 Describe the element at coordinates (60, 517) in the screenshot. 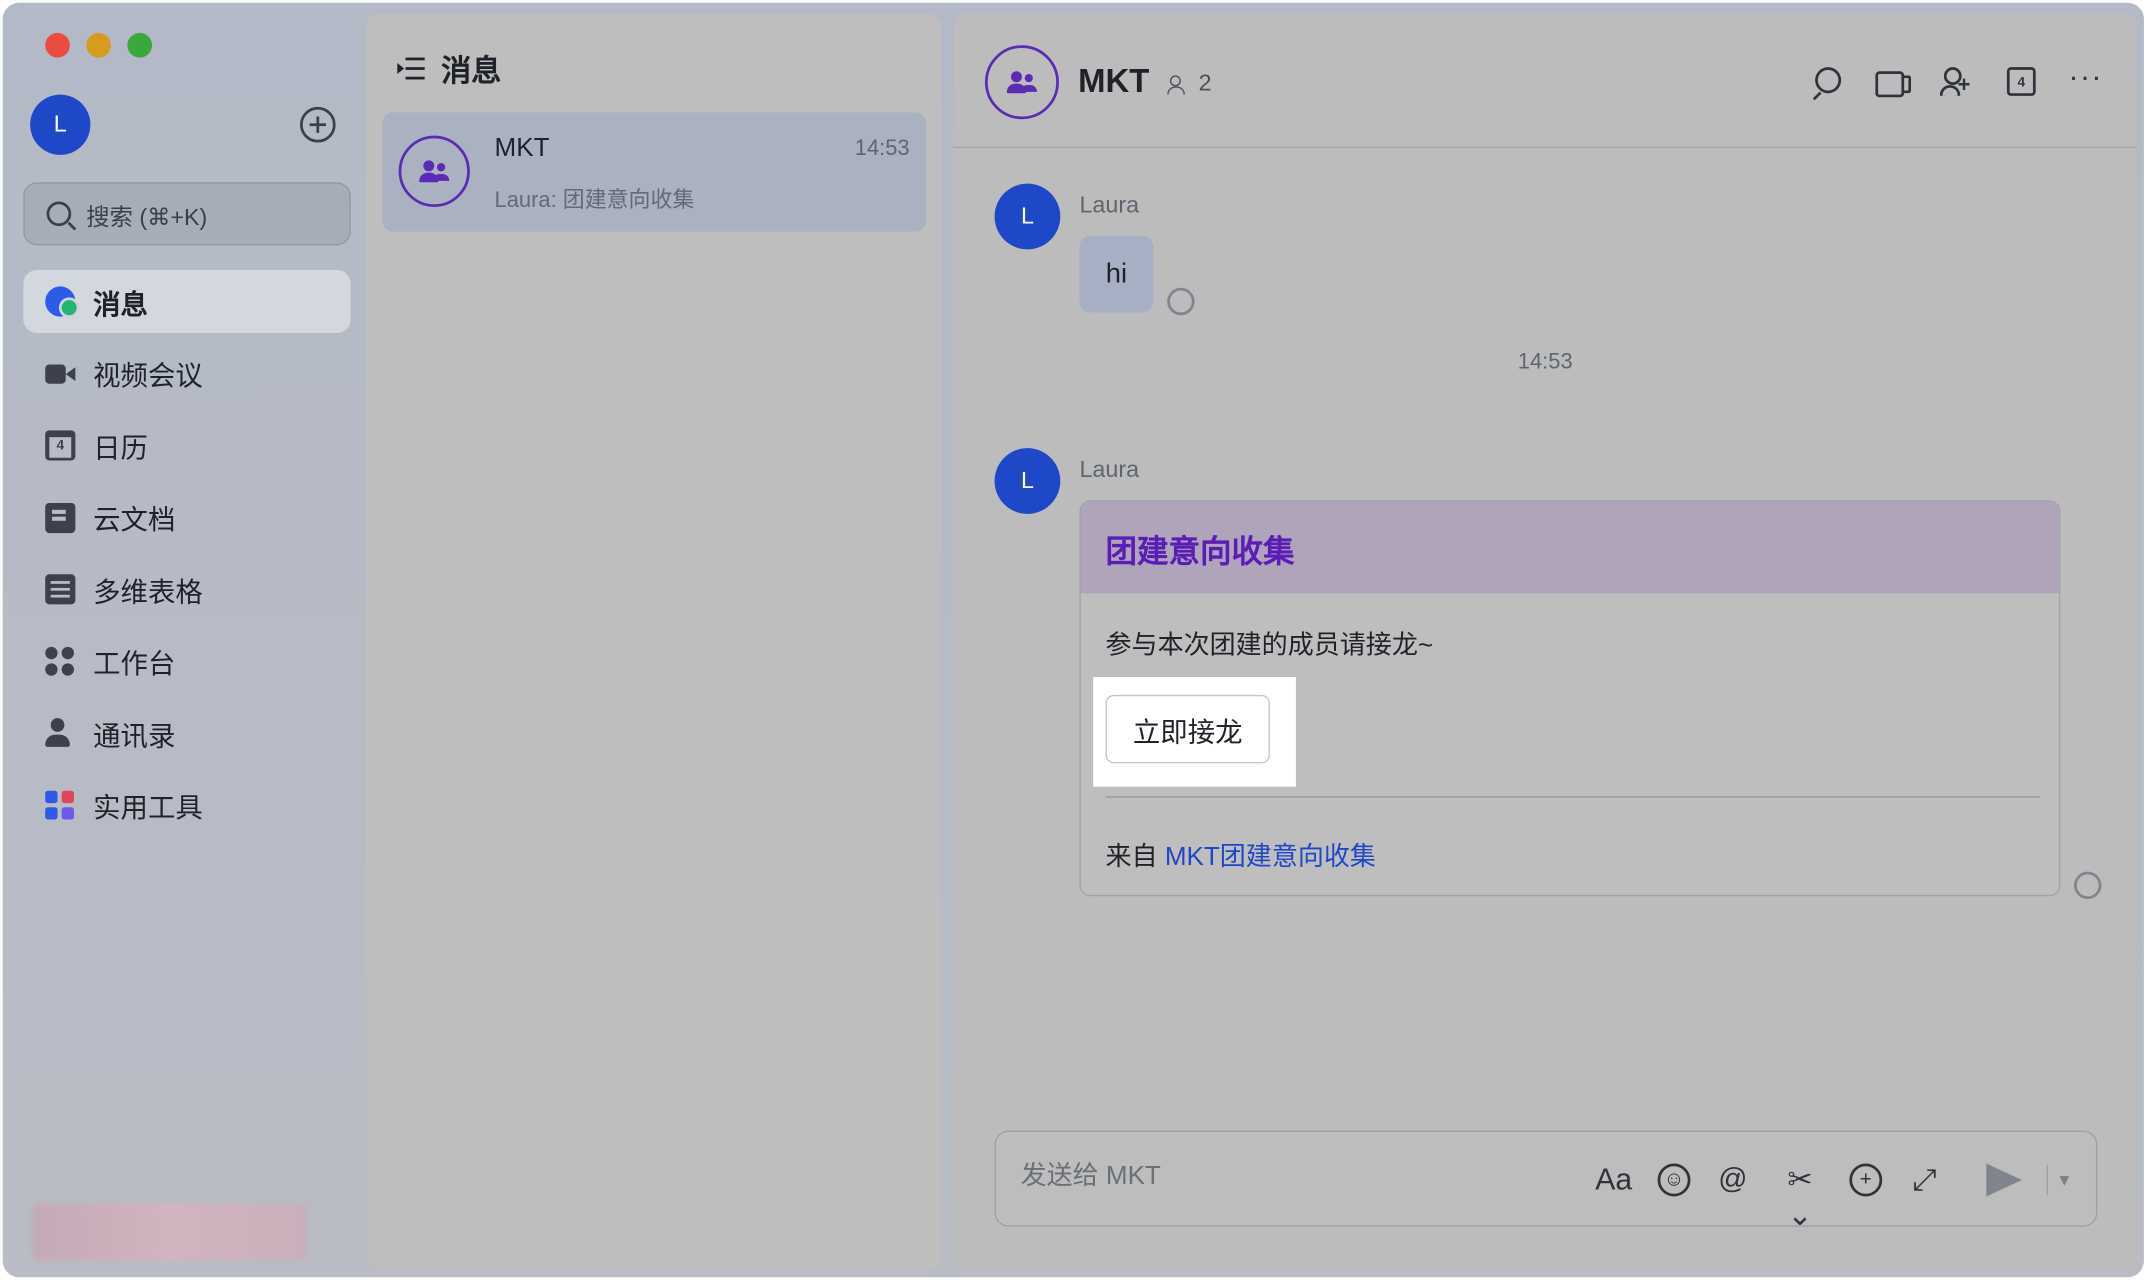

I see `document-icon` at that location.